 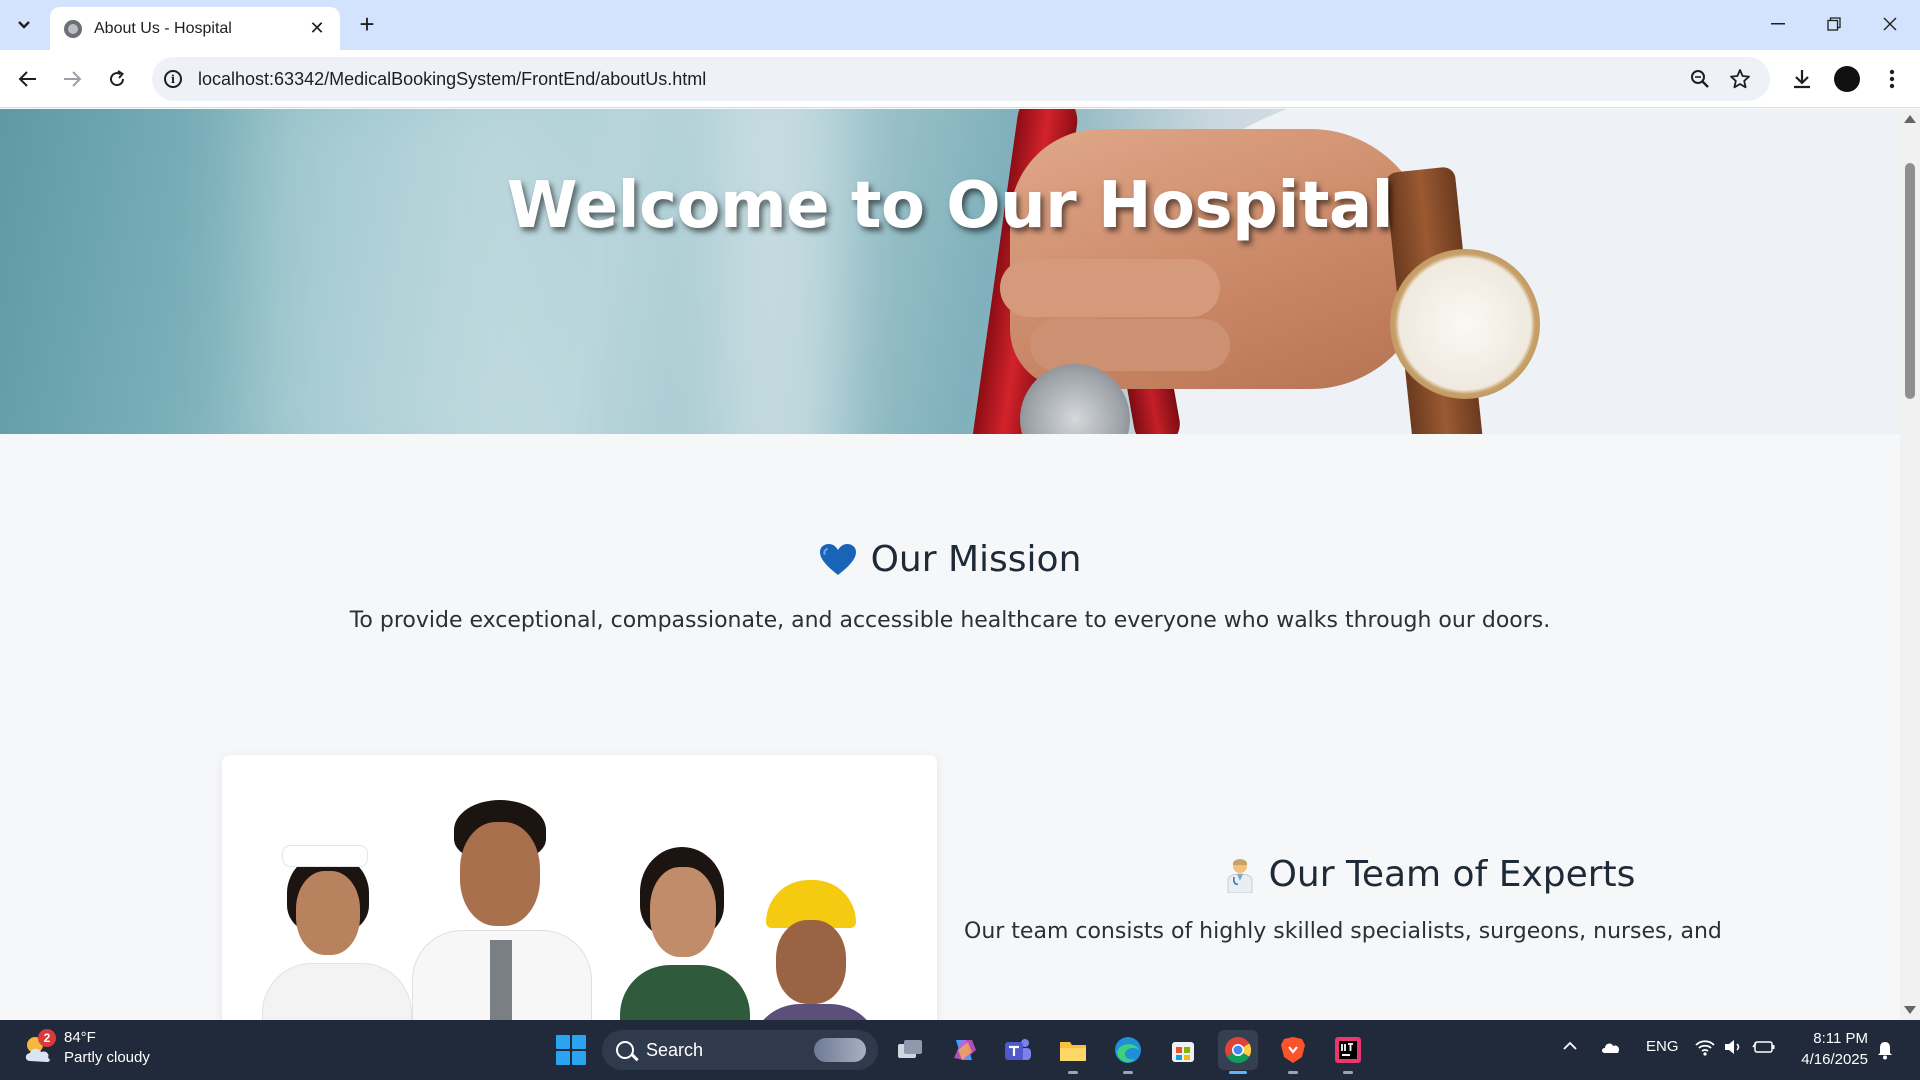 I want to click on team-photo-card, so click(x=579, y=887).